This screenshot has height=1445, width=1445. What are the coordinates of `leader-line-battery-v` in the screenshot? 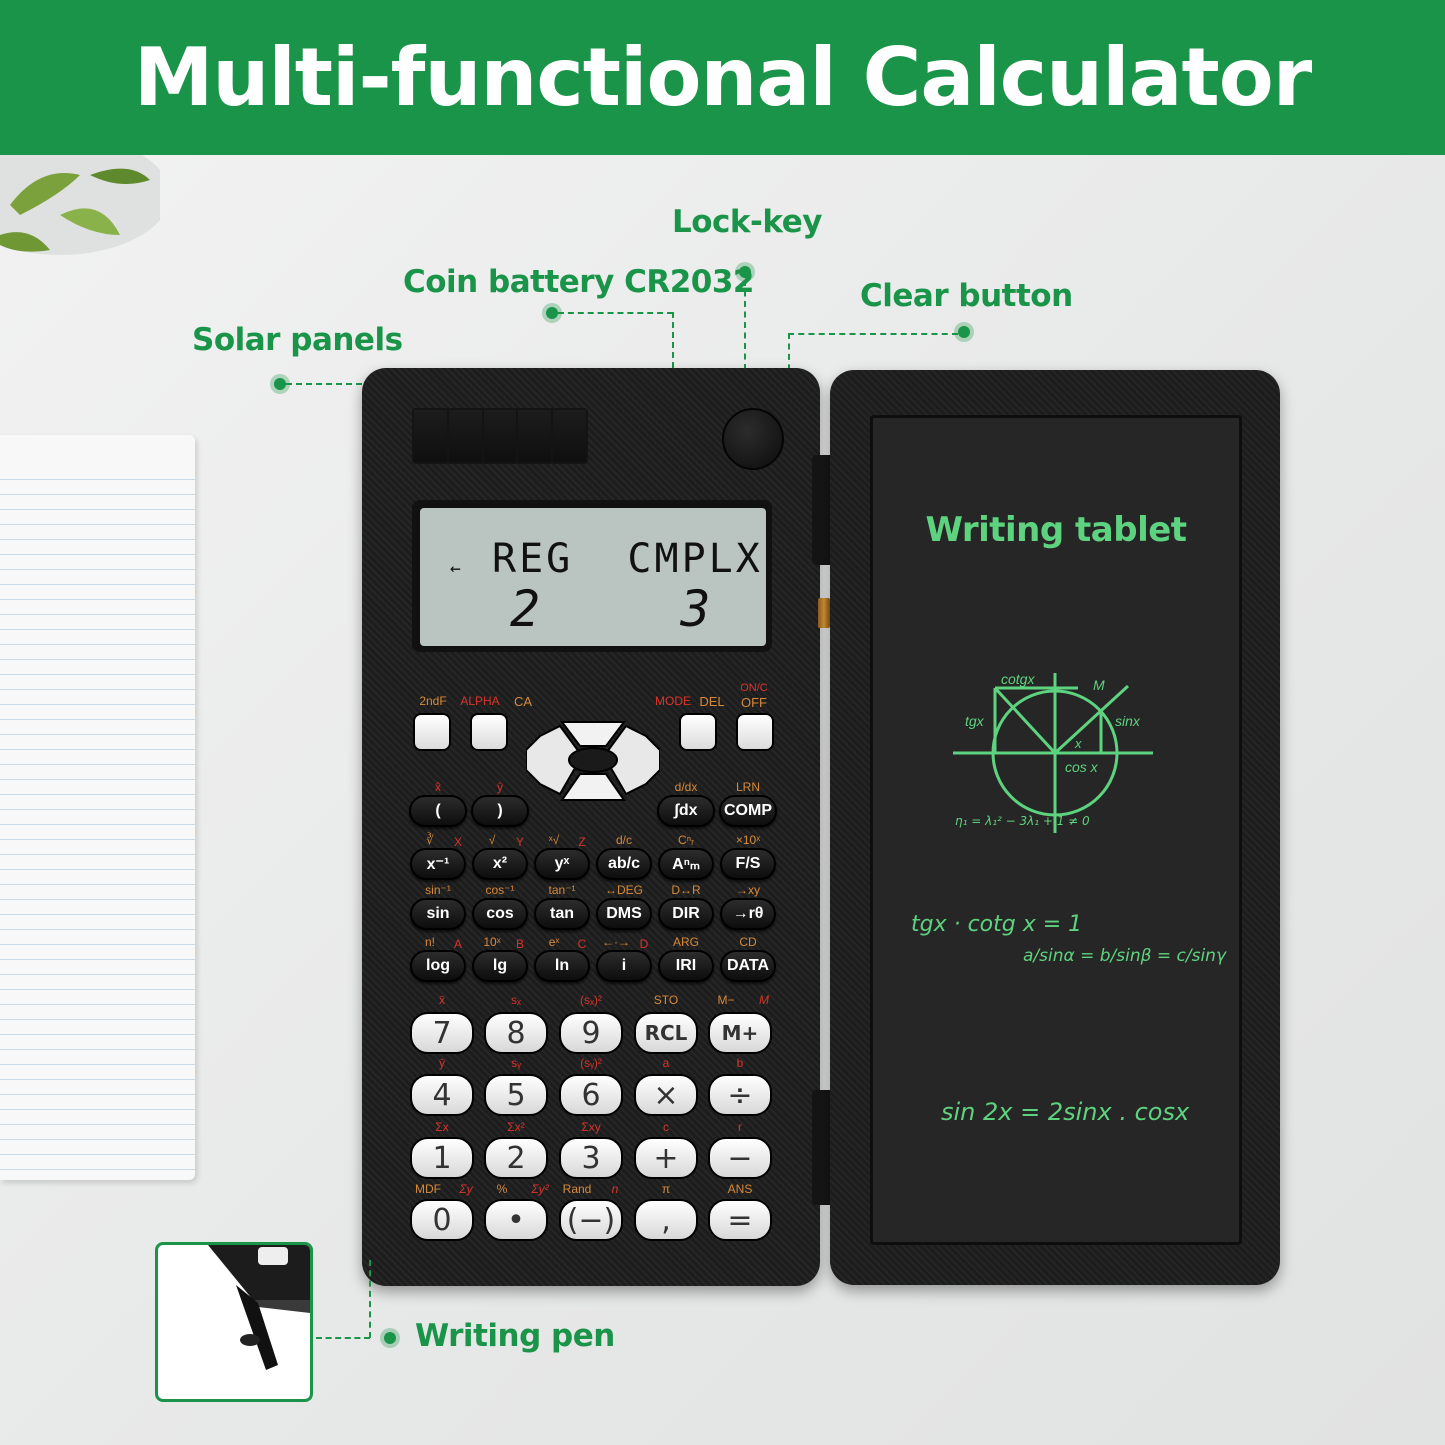 It's located at (673, 340).